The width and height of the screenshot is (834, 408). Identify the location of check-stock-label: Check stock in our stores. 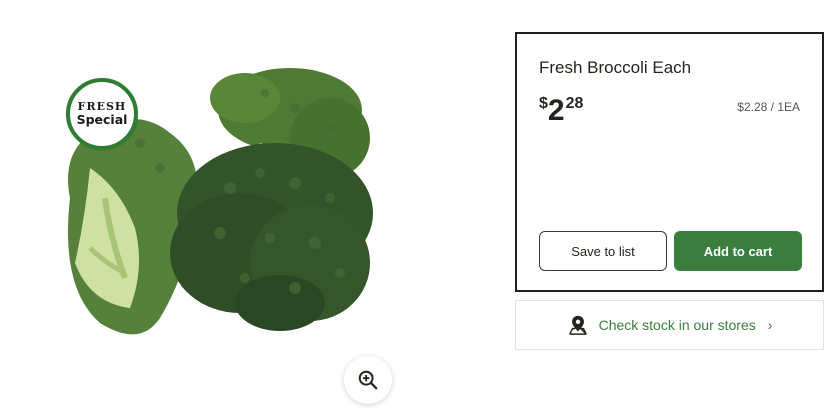
(677, 325).